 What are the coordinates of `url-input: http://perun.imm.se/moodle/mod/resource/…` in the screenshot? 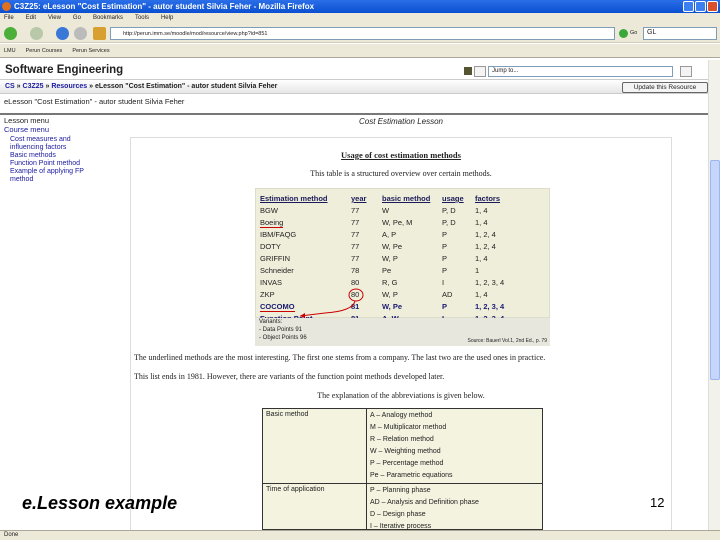 It's located at (362, 33).